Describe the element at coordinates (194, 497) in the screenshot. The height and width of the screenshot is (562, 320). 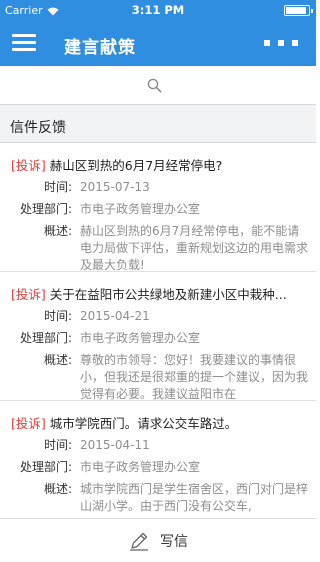
I see `summary-value: 城市学院西门是学生宿舍区，西门对门是梓山湖小学。由于西门没有公交车,` at that location.